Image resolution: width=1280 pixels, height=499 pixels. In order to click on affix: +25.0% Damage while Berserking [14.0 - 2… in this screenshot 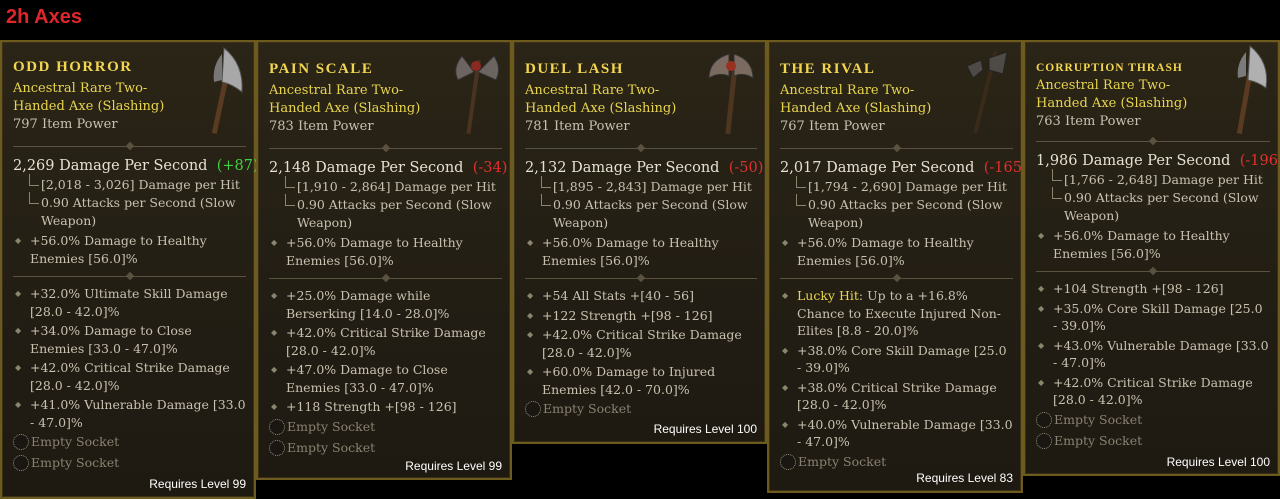, I will do `click(385, 304)`.